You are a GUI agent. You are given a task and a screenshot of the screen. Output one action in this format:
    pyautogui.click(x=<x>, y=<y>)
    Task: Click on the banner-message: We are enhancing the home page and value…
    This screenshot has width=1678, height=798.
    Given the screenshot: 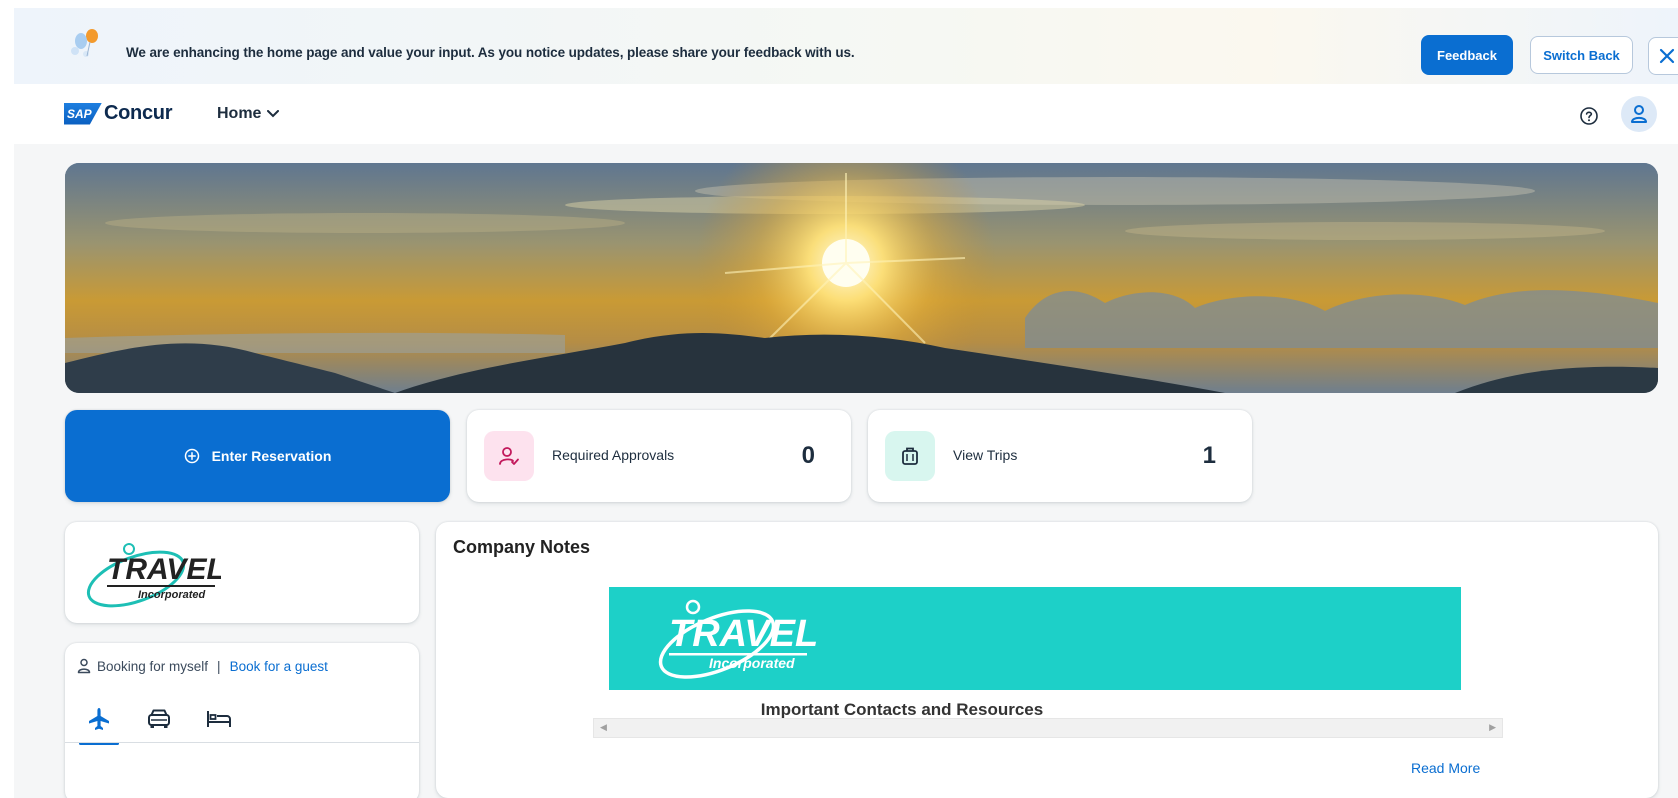 What is the action you would take?
    pyautogui.click(x=490, y=52)
    